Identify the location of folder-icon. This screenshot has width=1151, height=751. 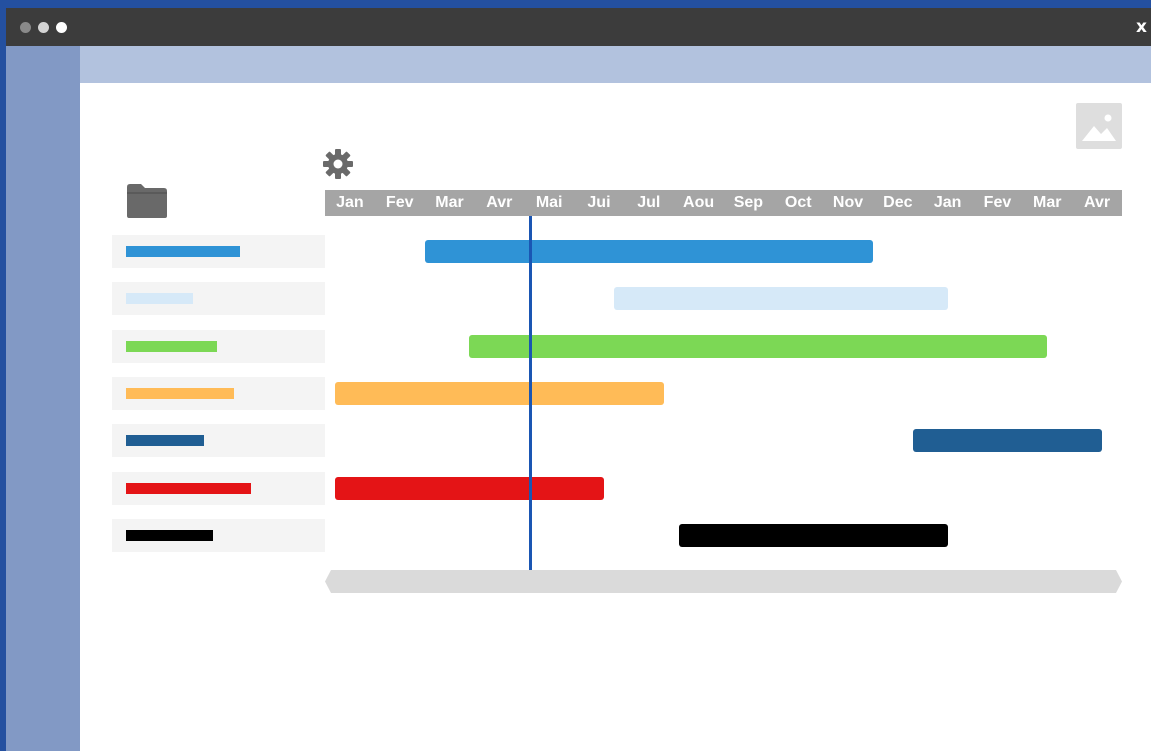
(147, 201).